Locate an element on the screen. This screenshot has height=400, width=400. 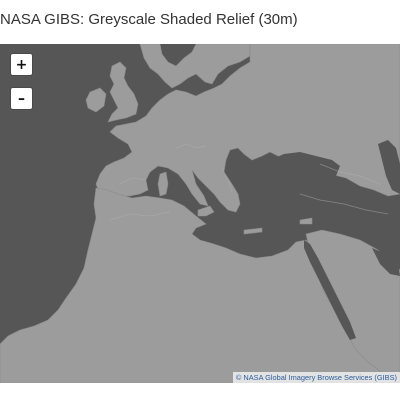
landmass-sardinia is located at coordinates (163, 184).